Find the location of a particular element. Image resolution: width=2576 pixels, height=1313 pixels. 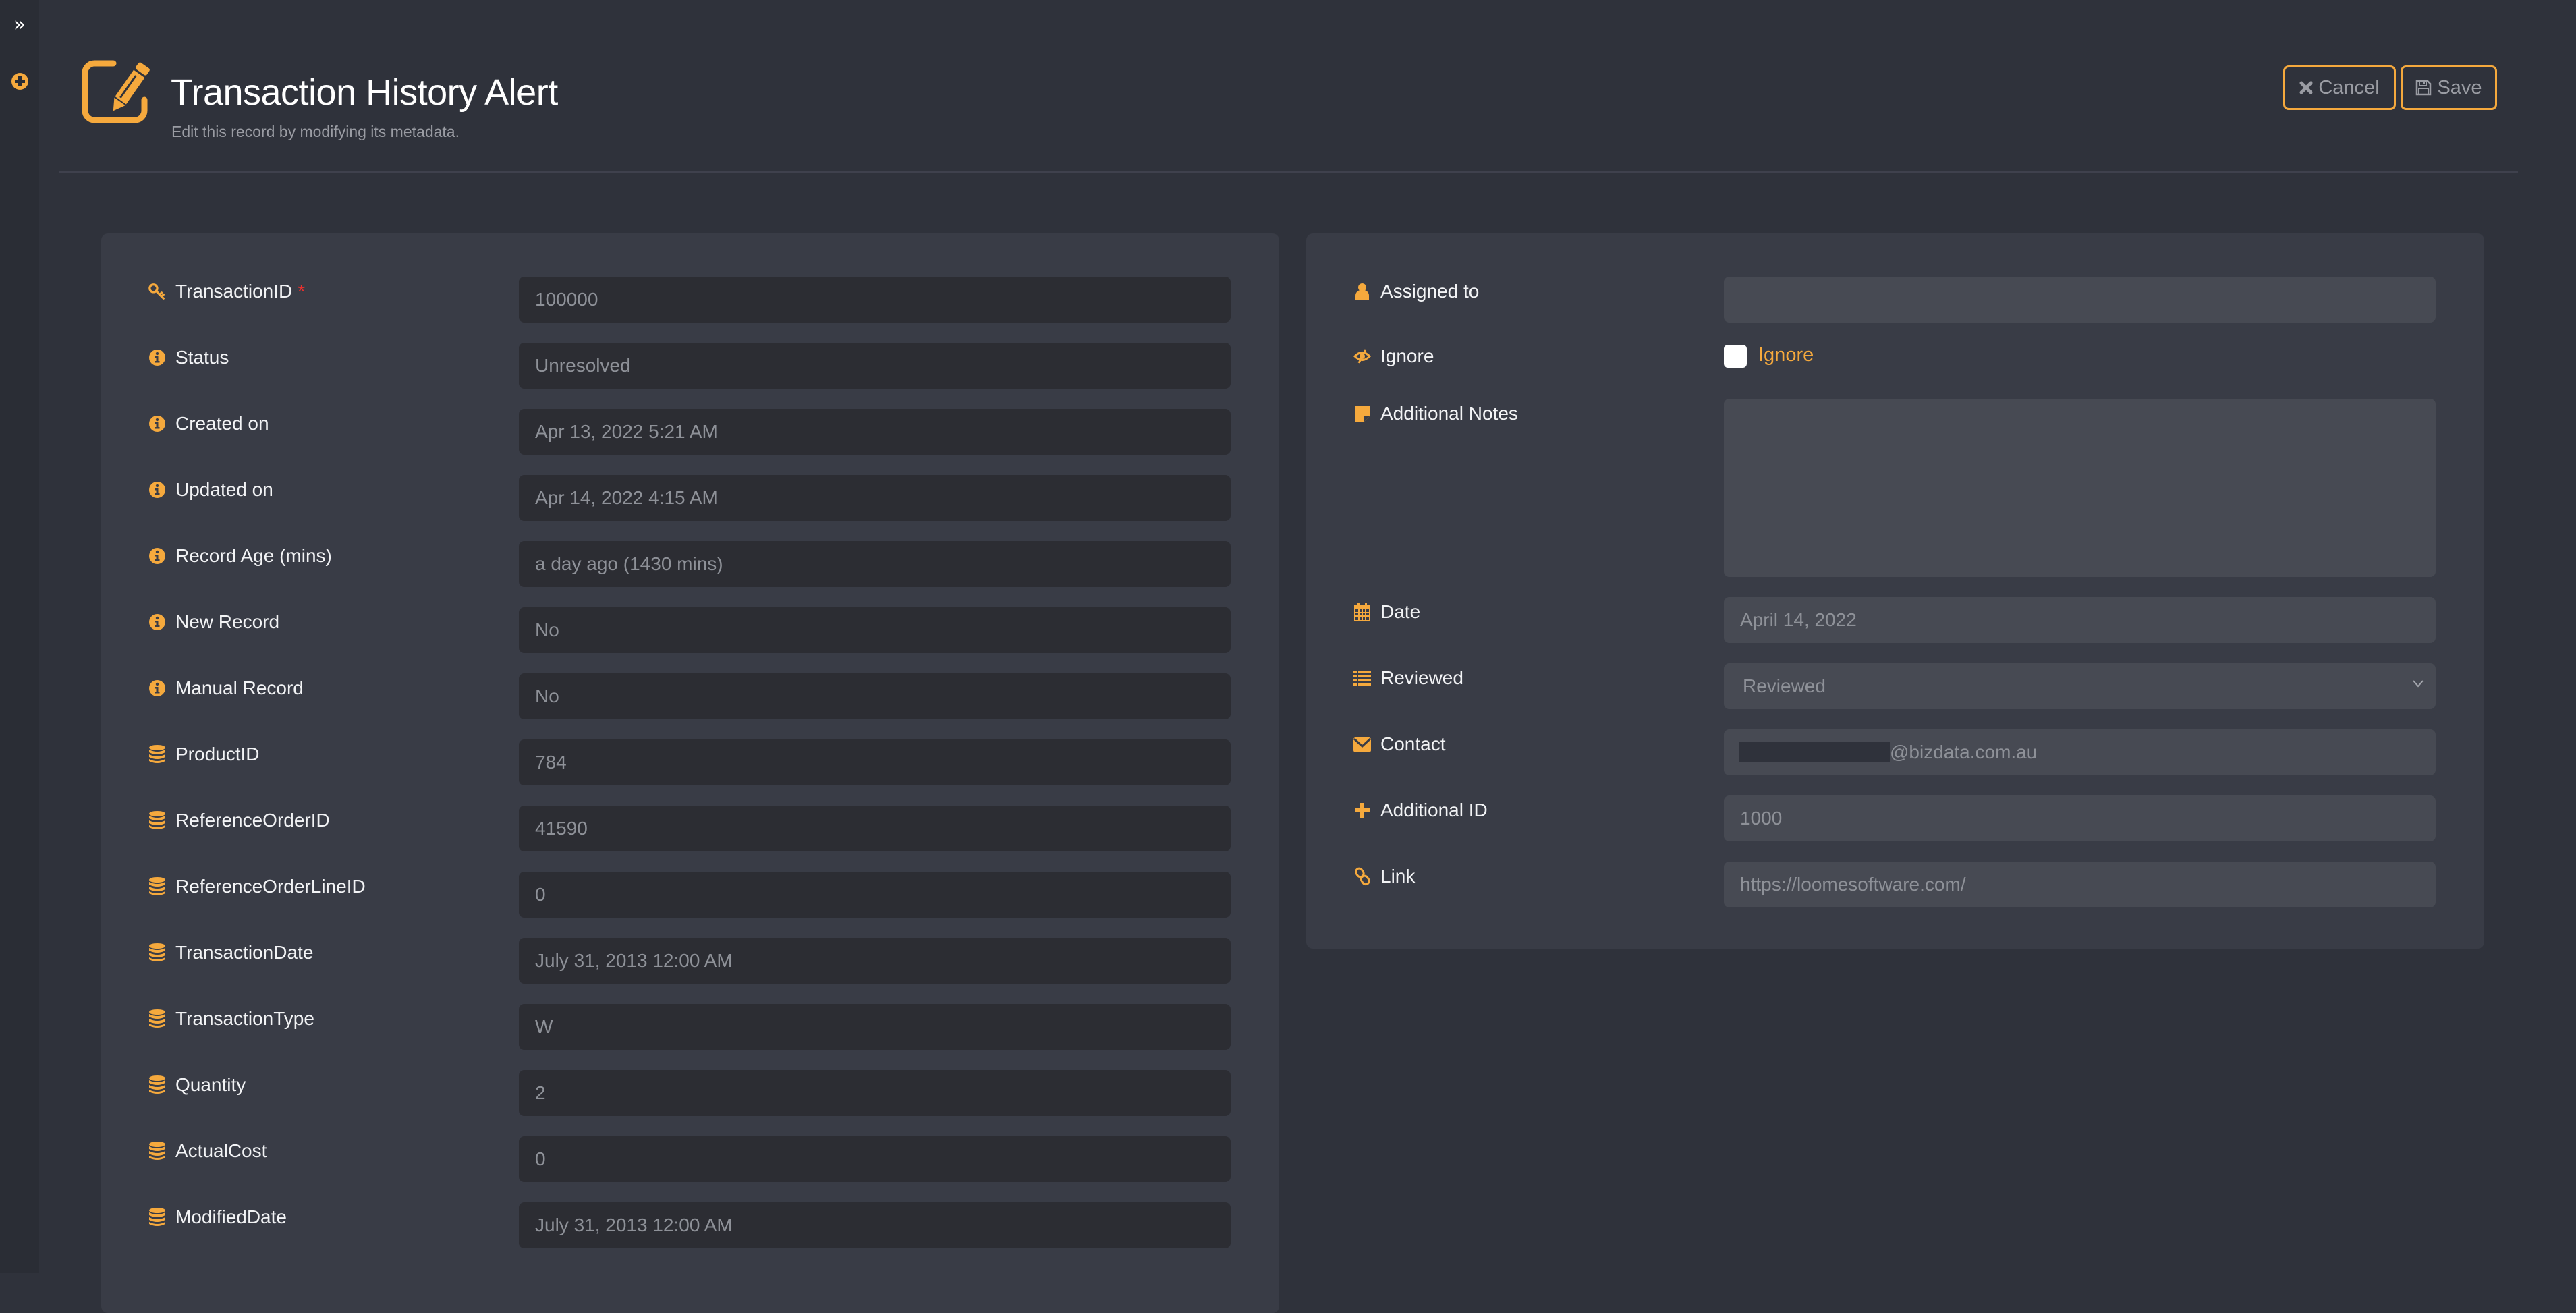

reviewed-label: Reviewed is located at coordinates (1421, 677).